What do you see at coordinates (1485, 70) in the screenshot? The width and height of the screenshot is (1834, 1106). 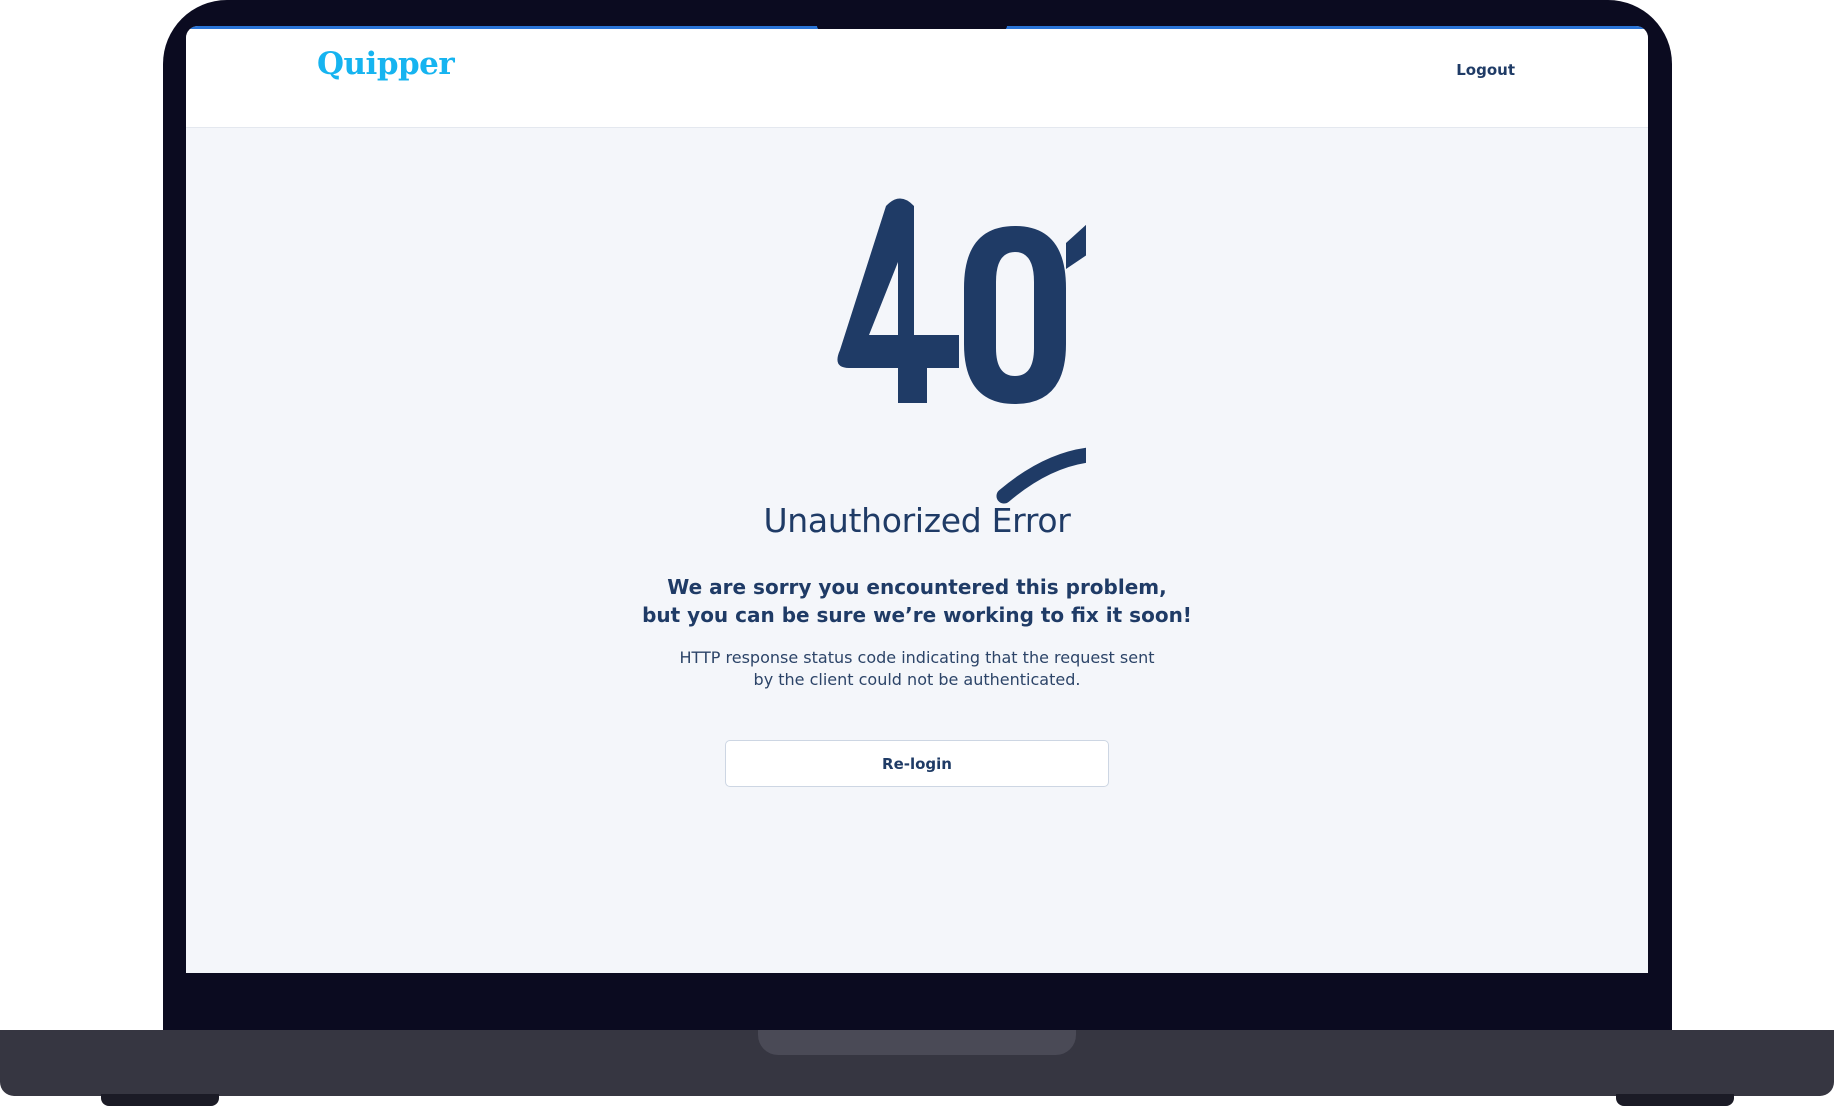 I see `logout-link: Logout` at bounding box center [1485, 70].